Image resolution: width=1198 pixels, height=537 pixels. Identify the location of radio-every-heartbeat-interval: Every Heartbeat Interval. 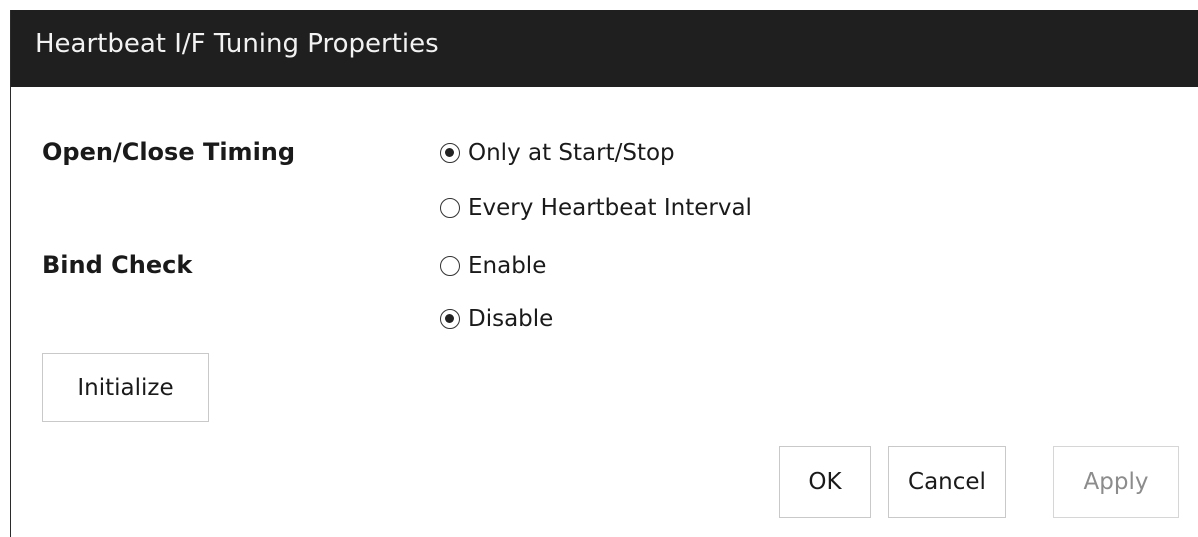
(596, 208).